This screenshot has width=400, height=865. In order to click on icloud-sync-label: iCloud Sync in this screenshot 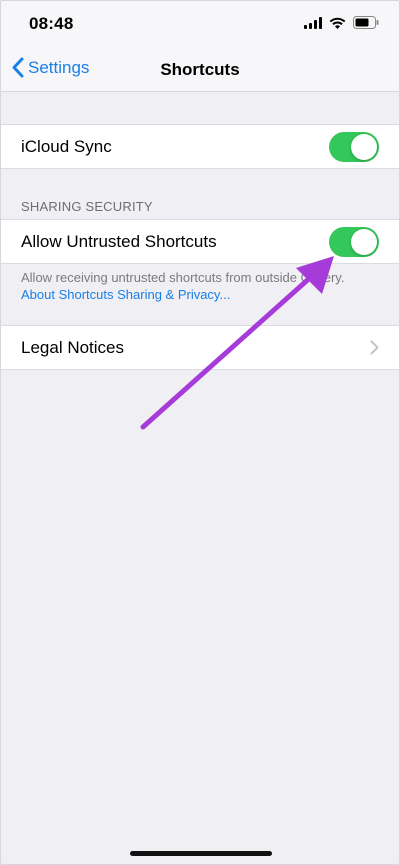, I will do `click(66, 146)`.